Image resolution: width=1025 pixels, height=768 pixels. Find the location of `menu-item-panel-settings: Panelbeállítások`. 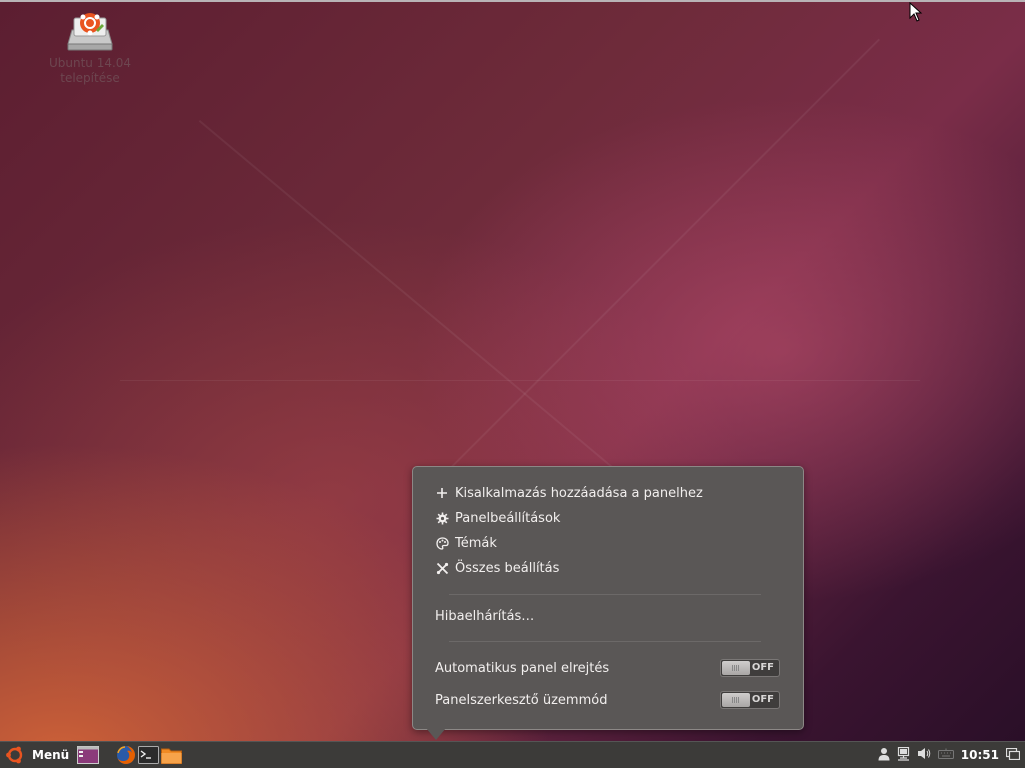

menu-item-panel-settings: Panelbeállítások is located at coordinates (497, 518).